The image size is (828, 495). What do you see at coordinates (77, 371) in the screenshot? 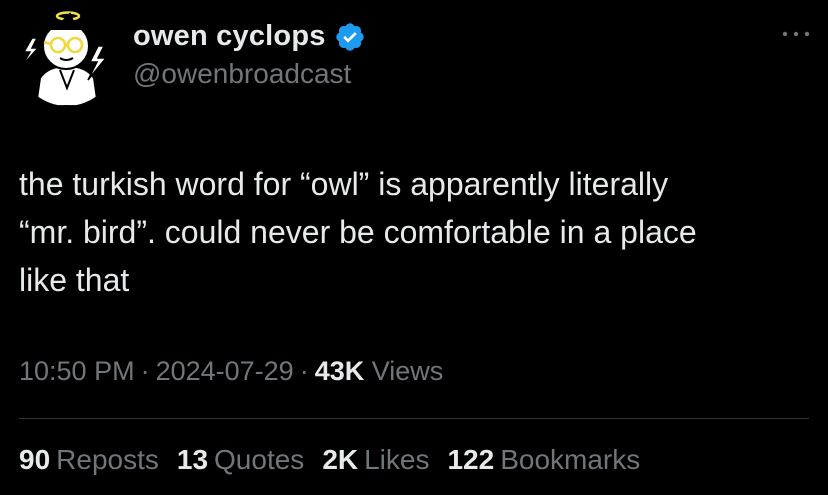
I see `tweet-time: 10:50 PM` at bounding box center [77, 371].